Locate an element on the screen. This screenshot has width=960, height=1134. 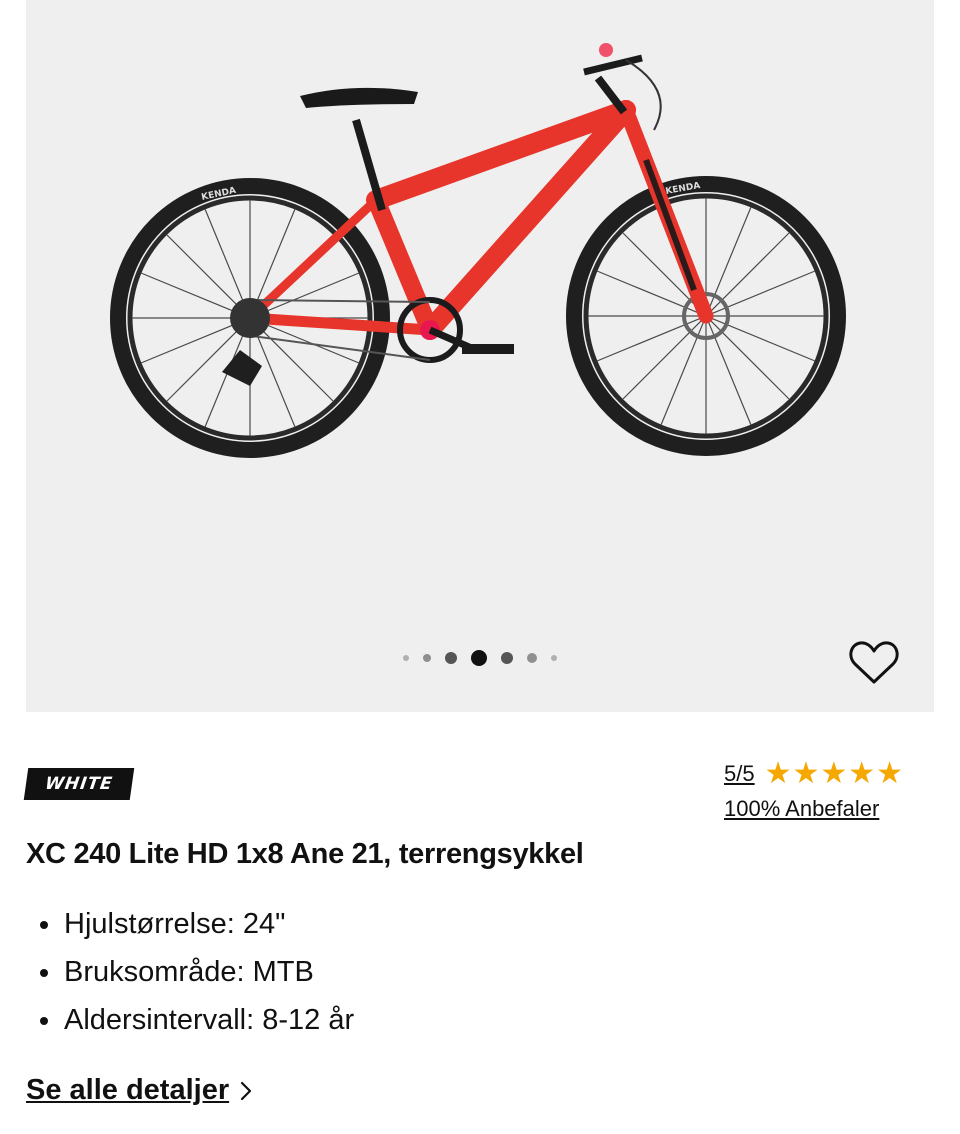
heart-icon is located at coordinates (874, 663).